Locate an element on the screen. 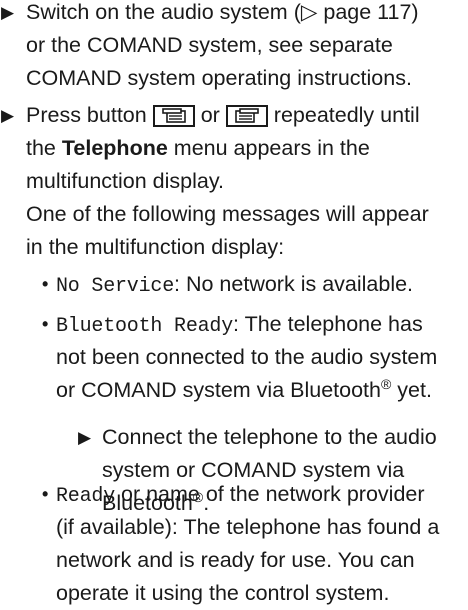  message-line-3: or COMAND system via Bluetooth® yet. is located at coordinates (244, 391).